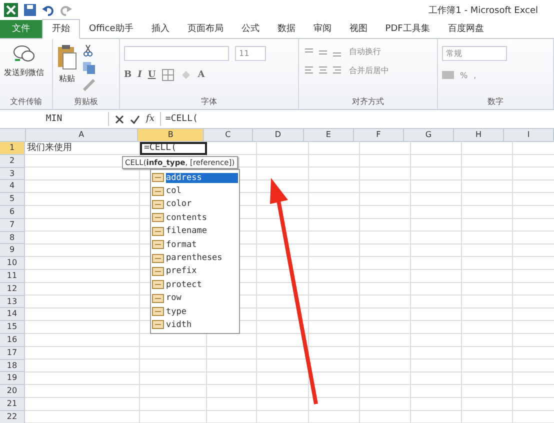 This screenshot has width=554, height=423. I want to click on paste-button: 粘贴, so click(67, 62).